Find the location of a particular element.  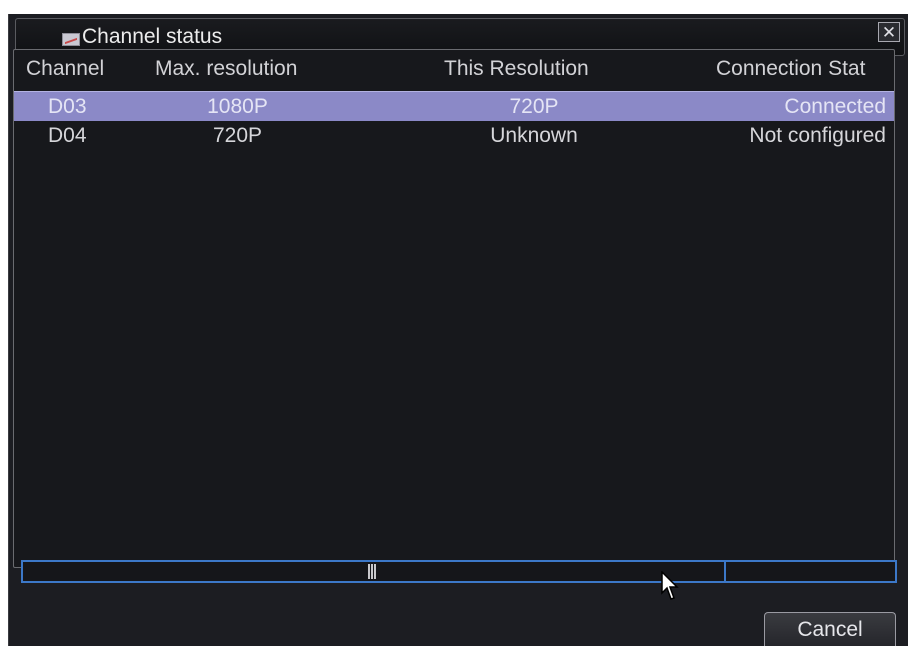

chart-icon is located at coordinates (71, 39).